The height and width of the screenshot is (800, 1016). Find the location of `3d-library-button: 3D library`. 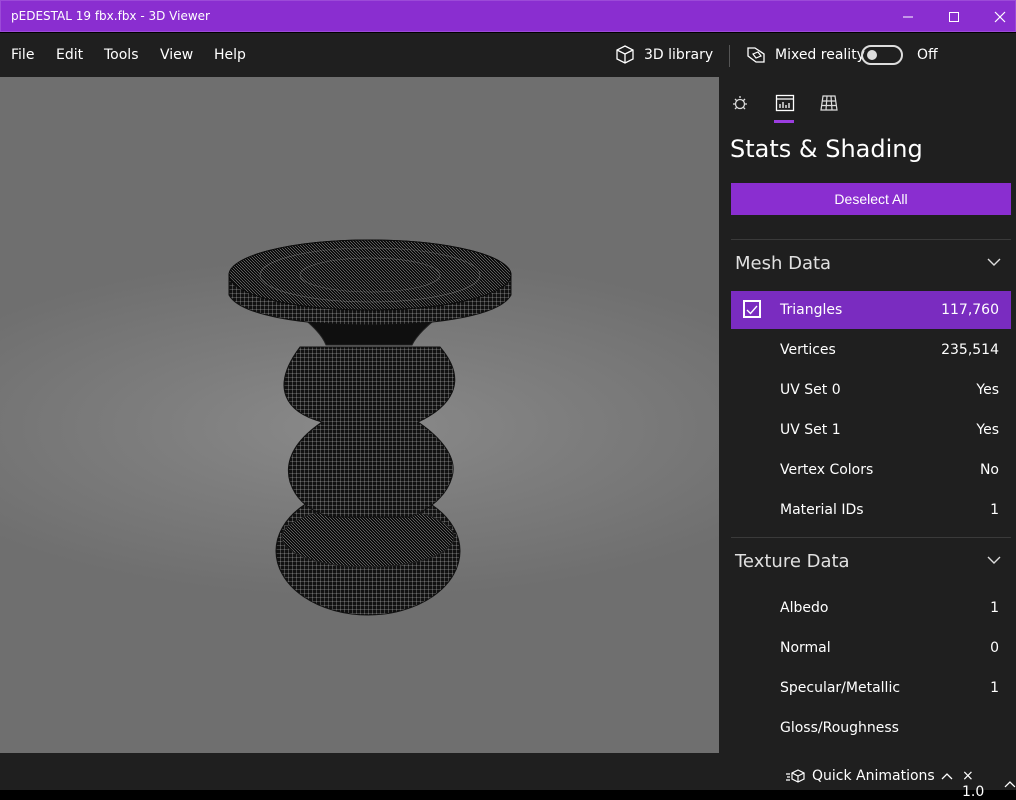

3d-library-button: 3D library is located at coordinates (663, 55).